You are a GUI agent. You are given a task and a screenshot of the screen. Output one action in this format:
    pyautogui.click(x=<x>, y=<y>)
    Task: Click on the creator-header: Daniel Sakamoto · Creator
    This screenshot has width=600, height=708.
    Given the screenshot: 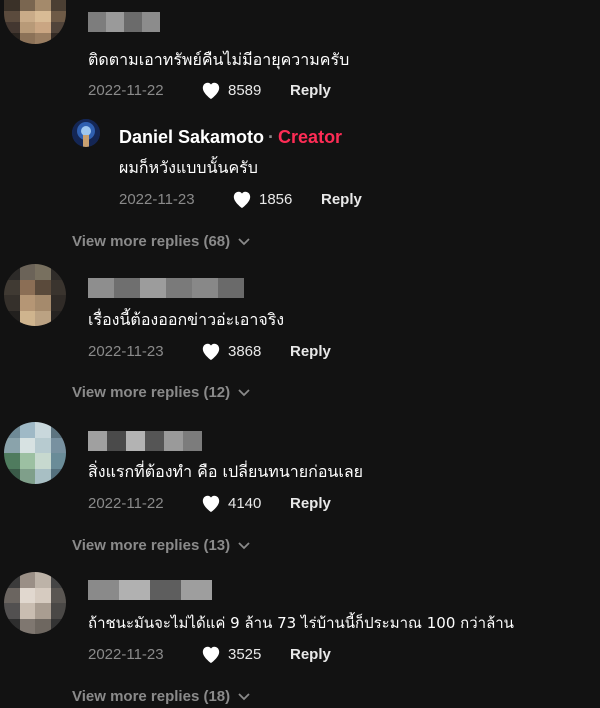 What is the action you would take?
    pyautogui.click(x=230, y=137)
    